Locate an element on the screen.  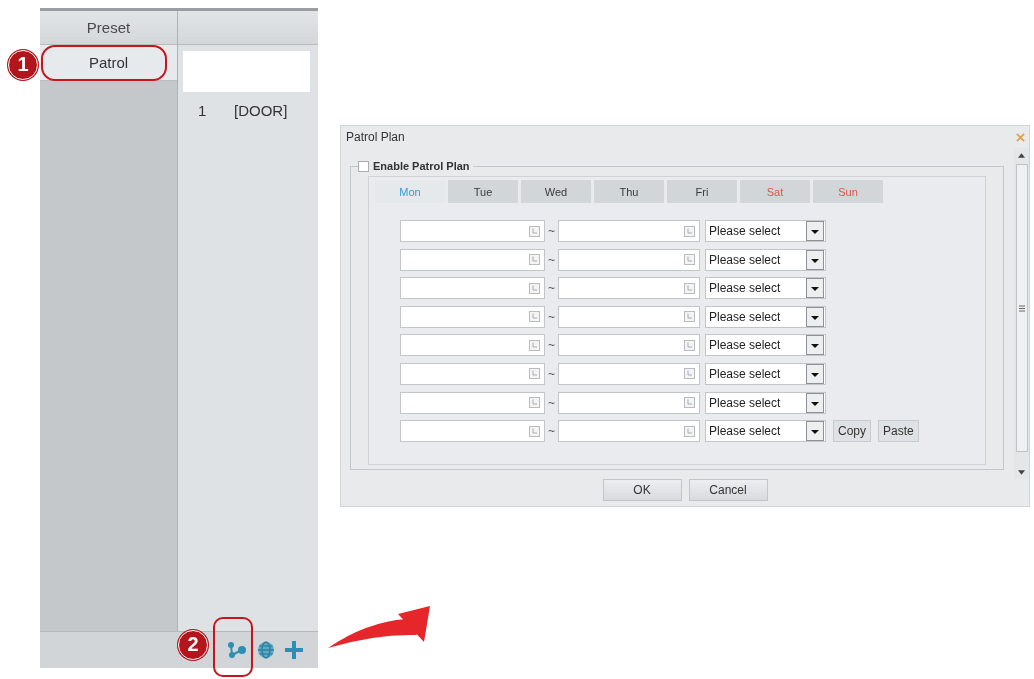
nodes-icon is located at coordinates (237, 650).